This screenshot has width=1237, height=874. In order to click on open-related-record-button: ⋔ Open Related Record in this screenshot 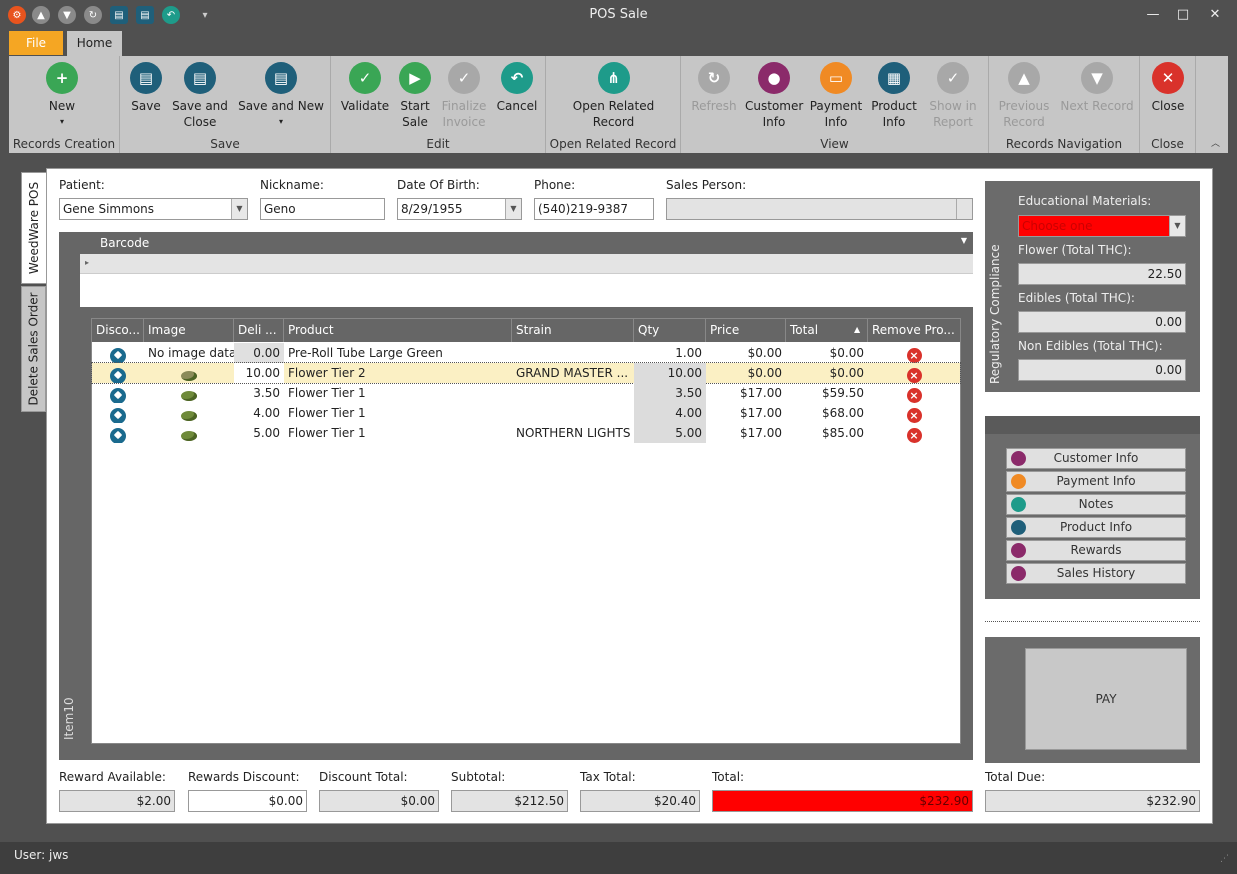, I will do `click(613, 95)`.